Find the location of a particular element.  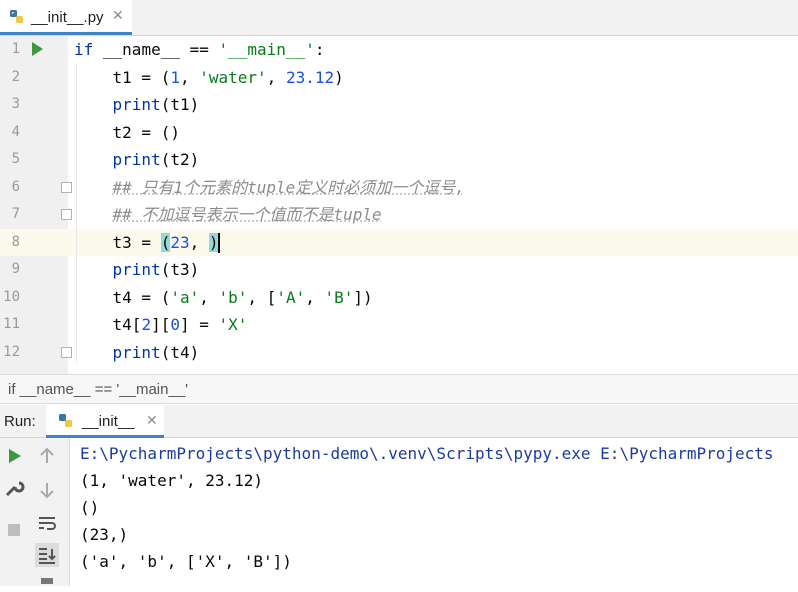

line-number: 5 is located at coordinates (15, 159).